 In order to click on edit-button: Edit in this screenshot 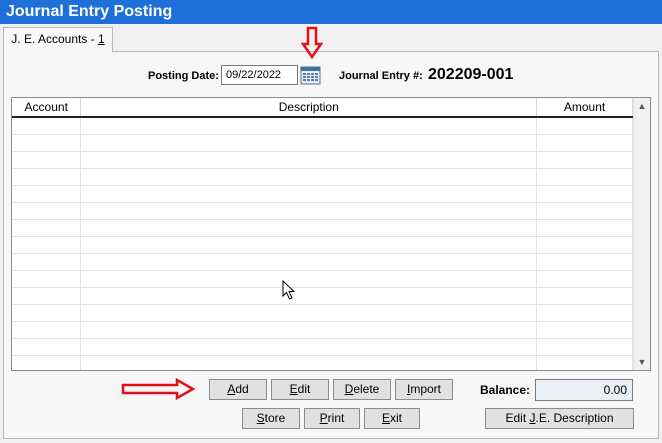, I will do `click(300, 389)`.